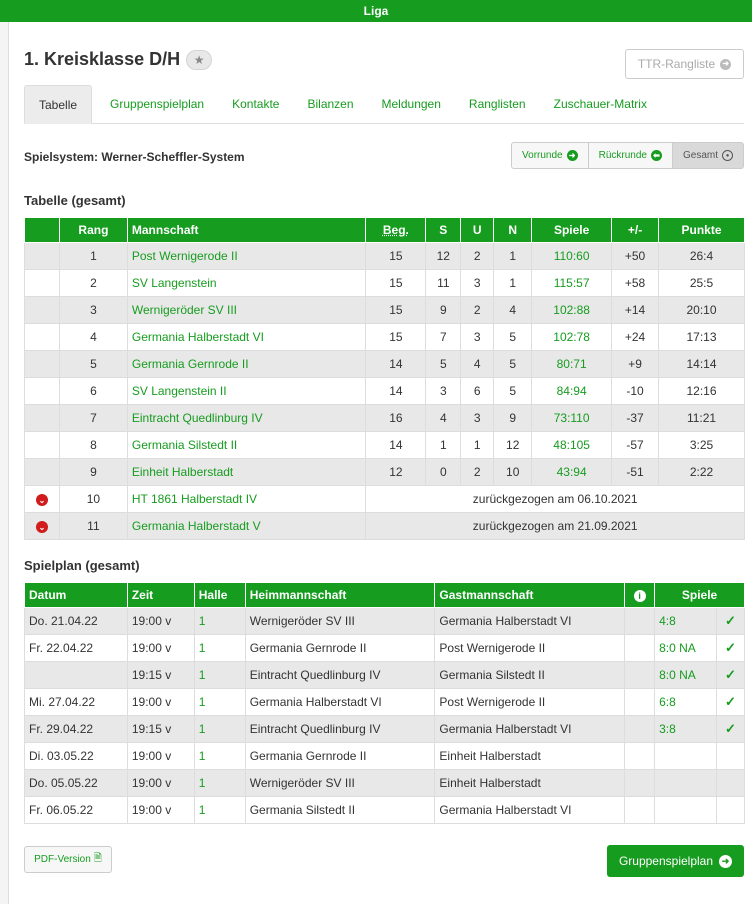 This screenshot has width=752, height=904. Describe the element at coordinates (93, 230) in the screenshot. I see `col-header-rang: Rang` at that location.